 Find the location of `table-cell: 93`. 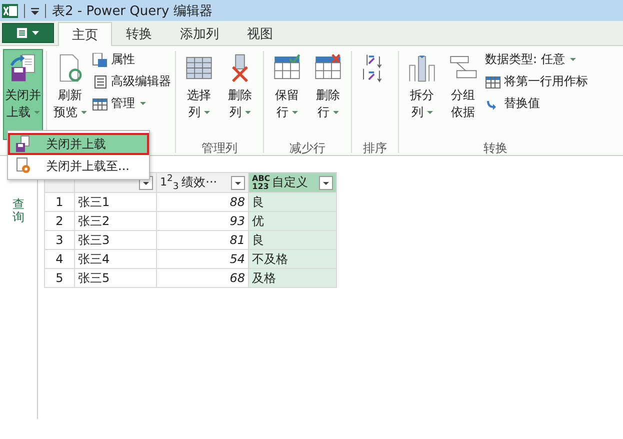

table-cell: 93 is located at coordinates (202, 221).